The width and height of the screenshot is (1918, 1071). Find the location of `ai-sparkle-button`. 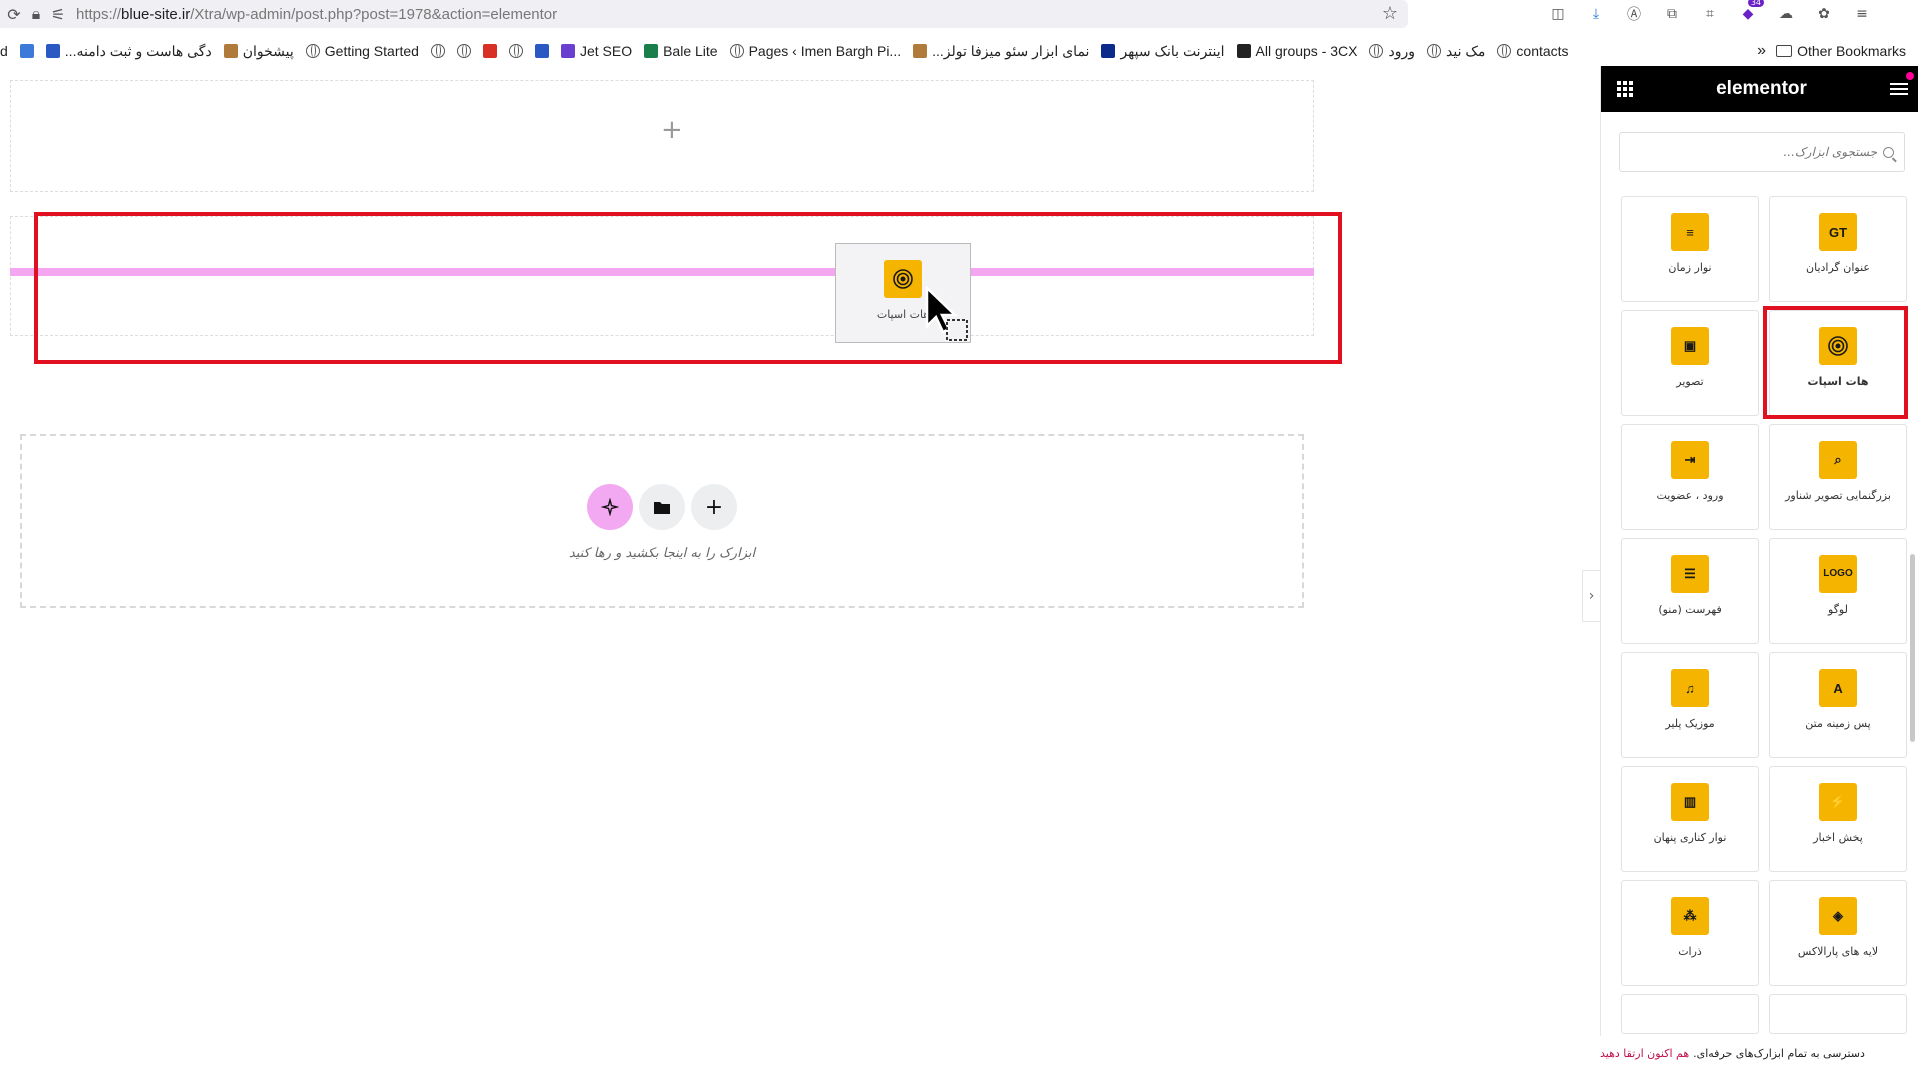

ai-sparkle-button is located at coordinates (610, 507).